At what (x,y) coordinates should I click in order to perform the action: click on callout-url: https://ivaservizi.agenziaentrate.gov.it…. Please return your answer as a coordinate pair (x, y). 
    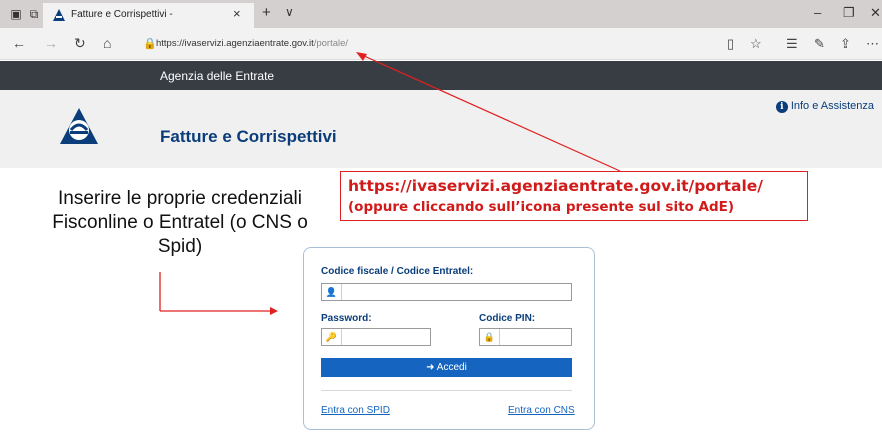
    Looking at the image, I should click on (555, 186).